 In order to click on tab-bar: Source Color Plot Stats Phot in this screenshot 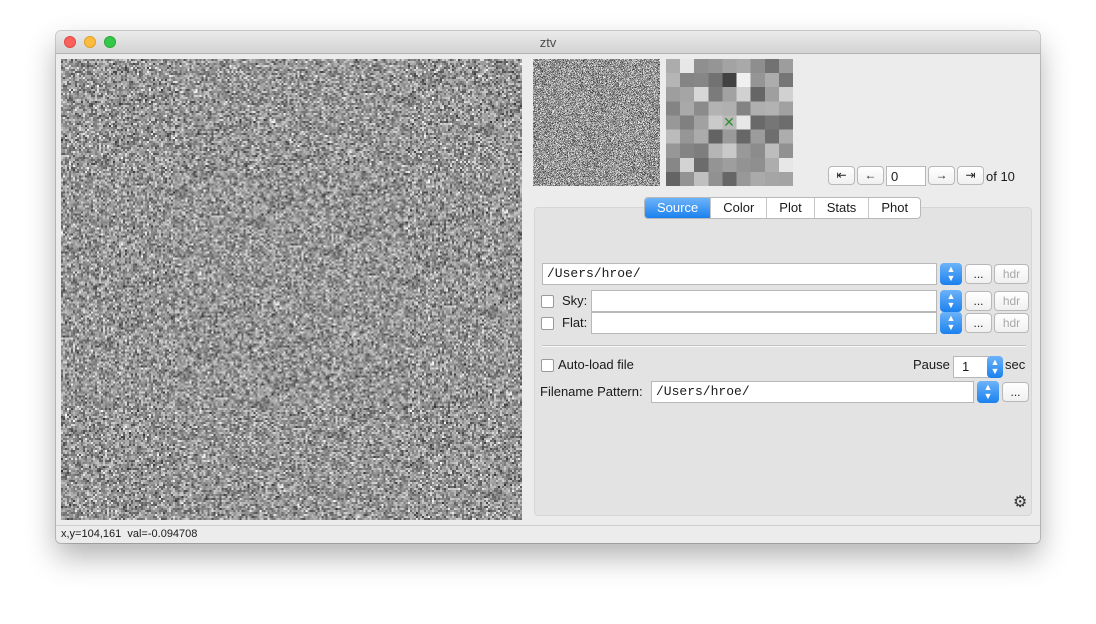, I will do `click(783, 208)`.